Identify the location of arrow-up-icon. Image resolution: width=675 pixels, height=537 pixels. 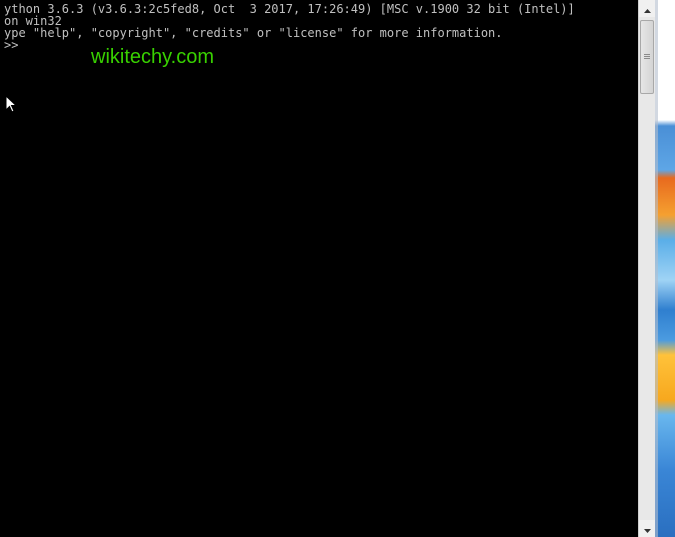
(647, 9).